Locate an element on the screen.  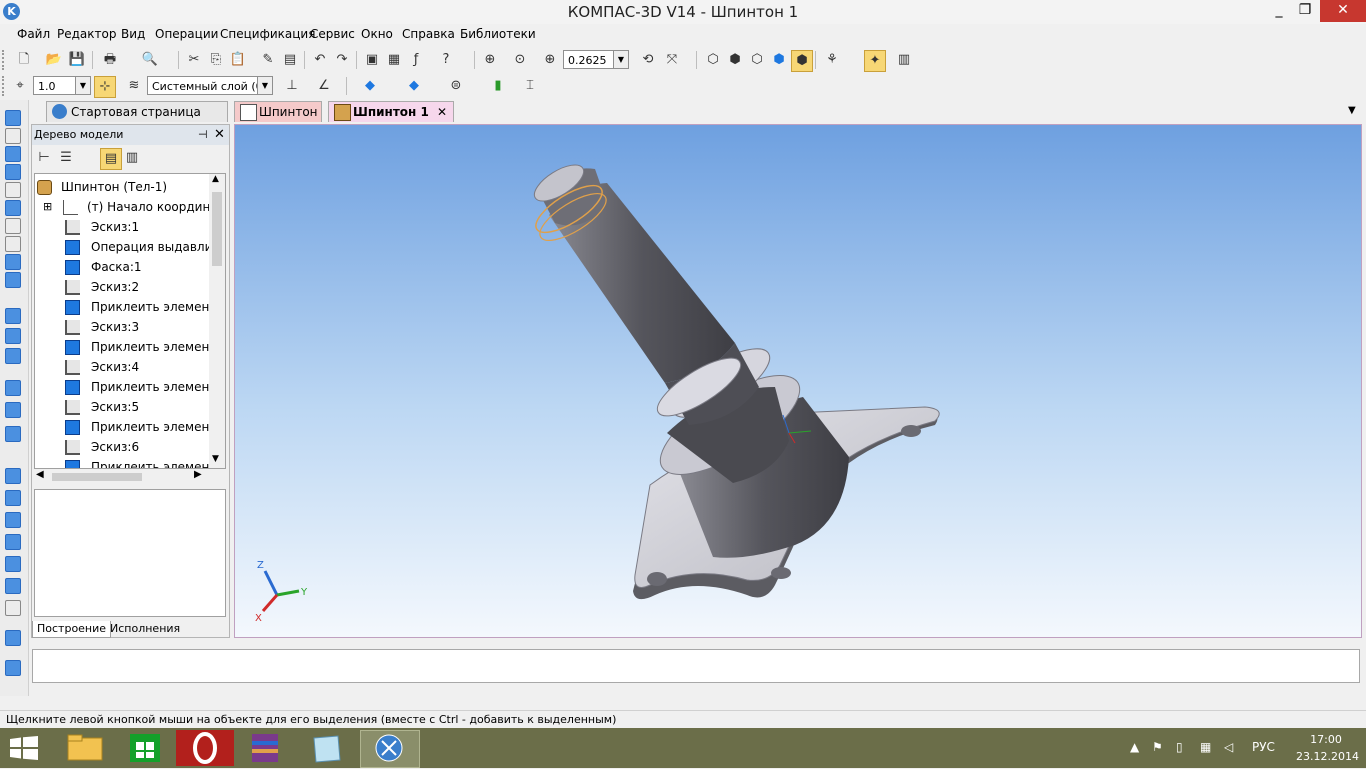
new-file-icon: 🗋 is located at coordinates (24, 60).